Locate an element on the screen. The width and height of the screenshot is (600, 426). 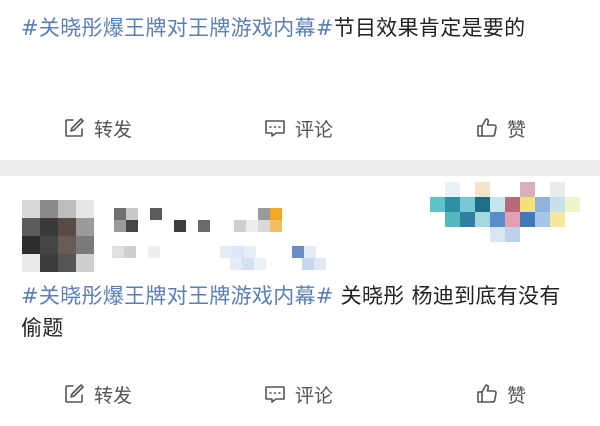
follow-badge-blurred is located at coordinates (505, 212).